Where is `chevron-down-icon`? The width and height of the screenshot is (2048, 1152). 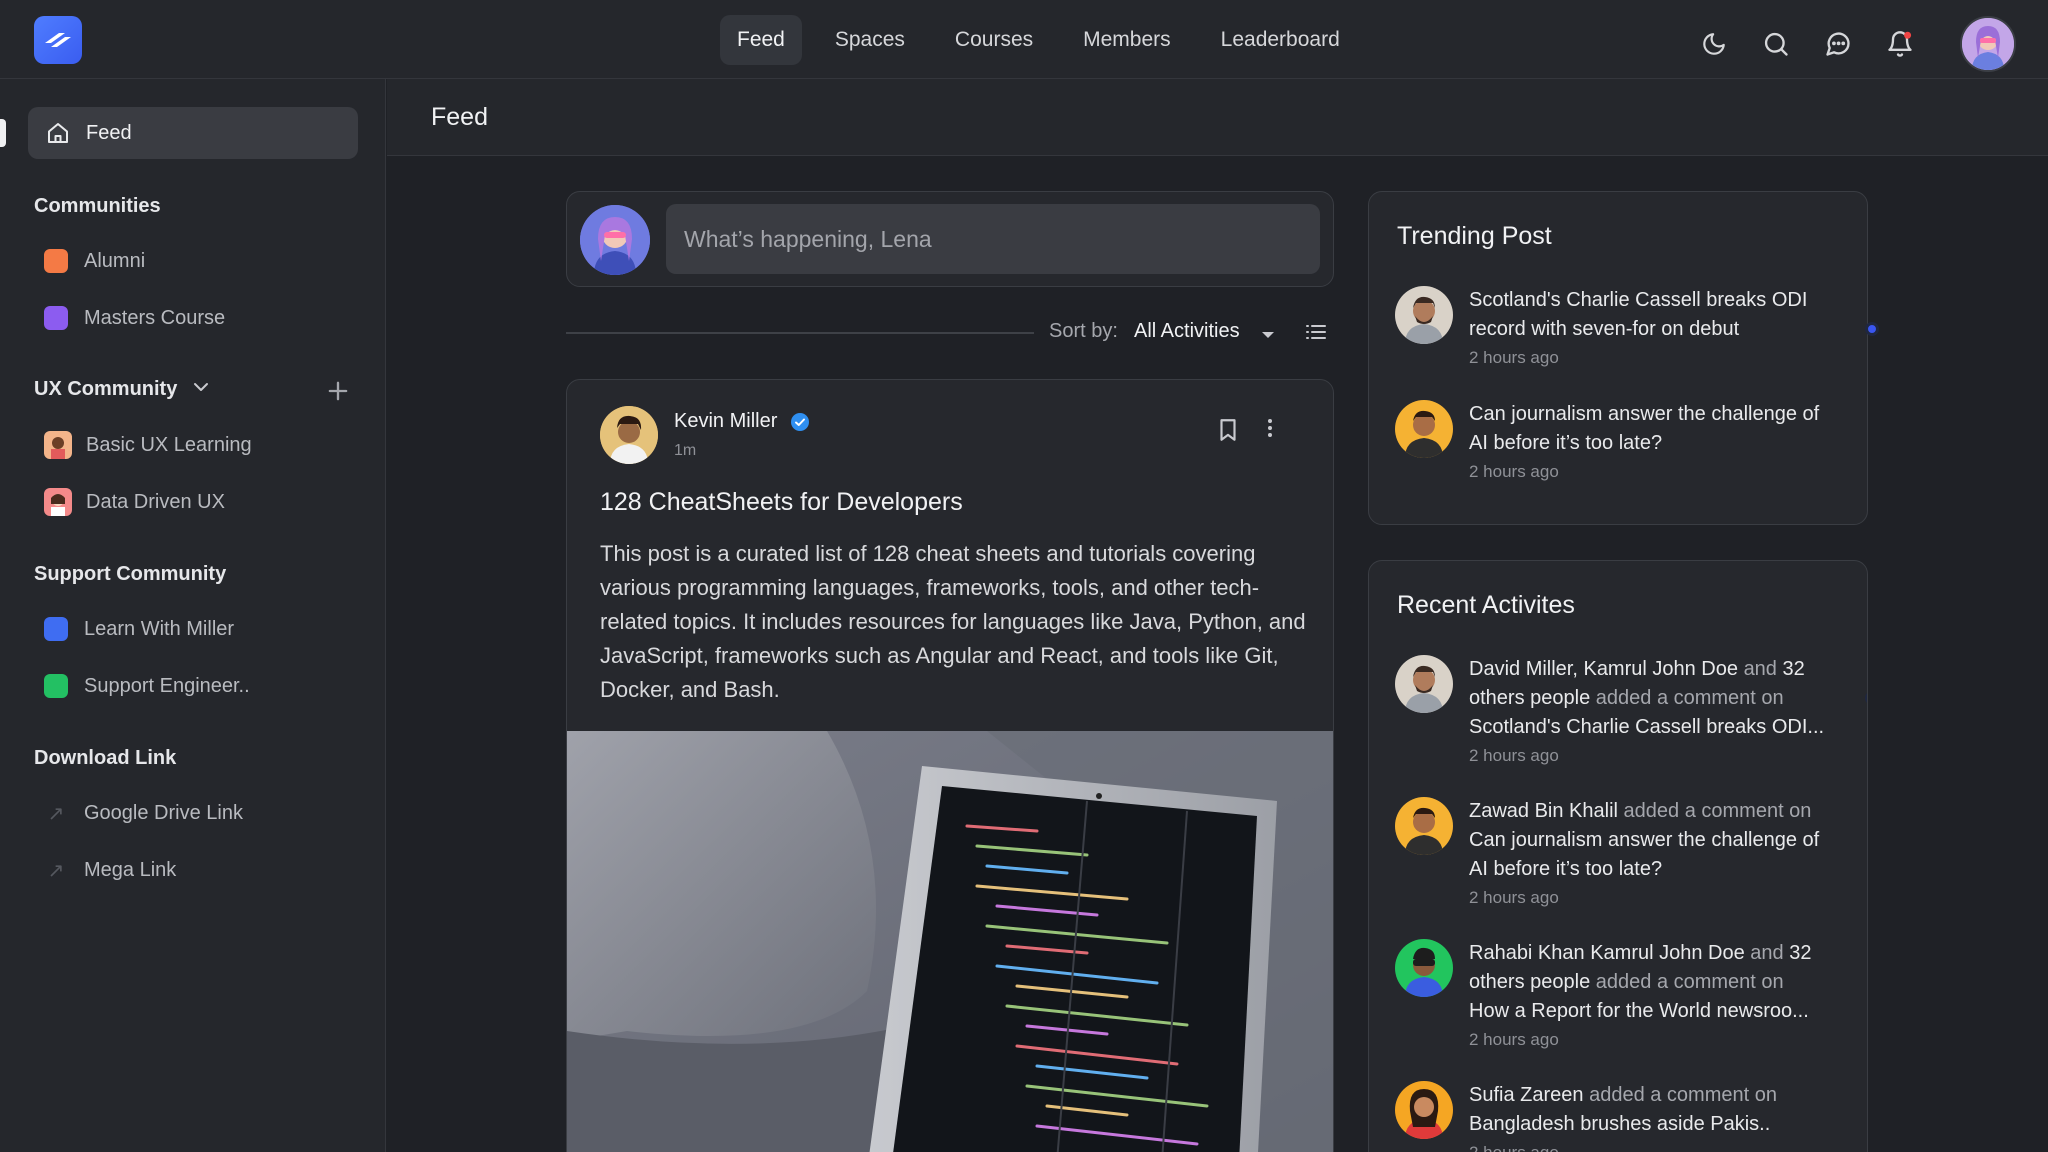
chevron-down-icon is located at coordinates (201, 389).